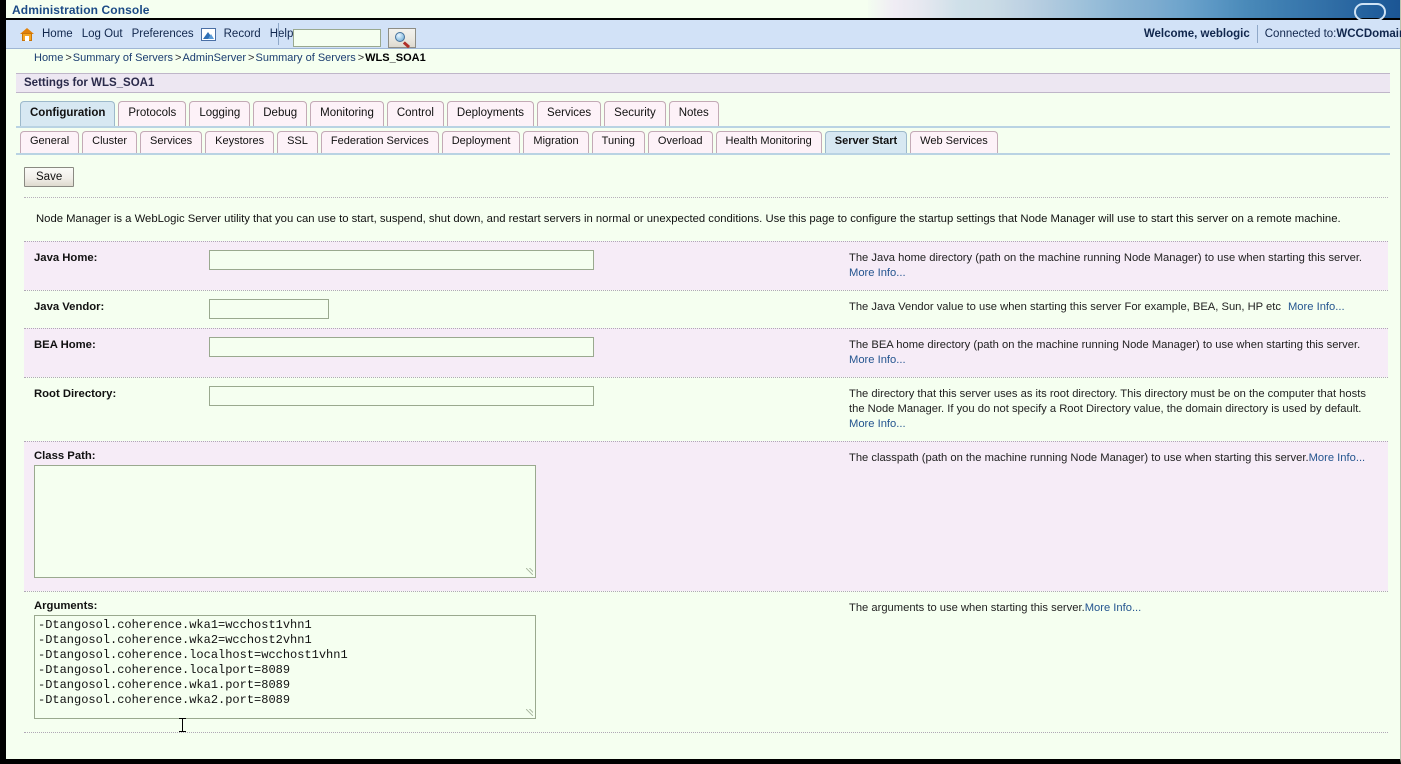 The image size is (1401, 764). Describe the element at coordinates (297, 142) in the screenshot. I see `subtab-ssl: SSL` at that location.